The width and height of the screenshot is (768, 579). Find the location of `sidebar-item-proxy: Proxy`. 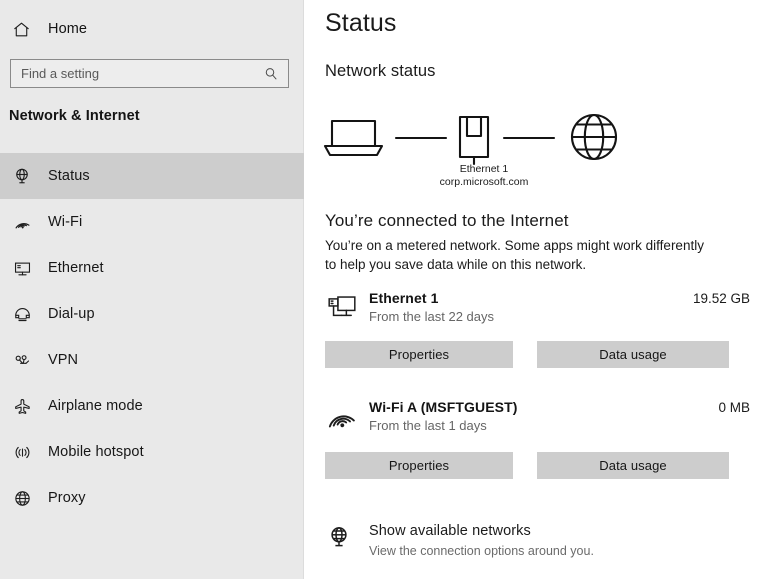

sidebar-item-proxy: Proxy is located at coordinates (152, 498).